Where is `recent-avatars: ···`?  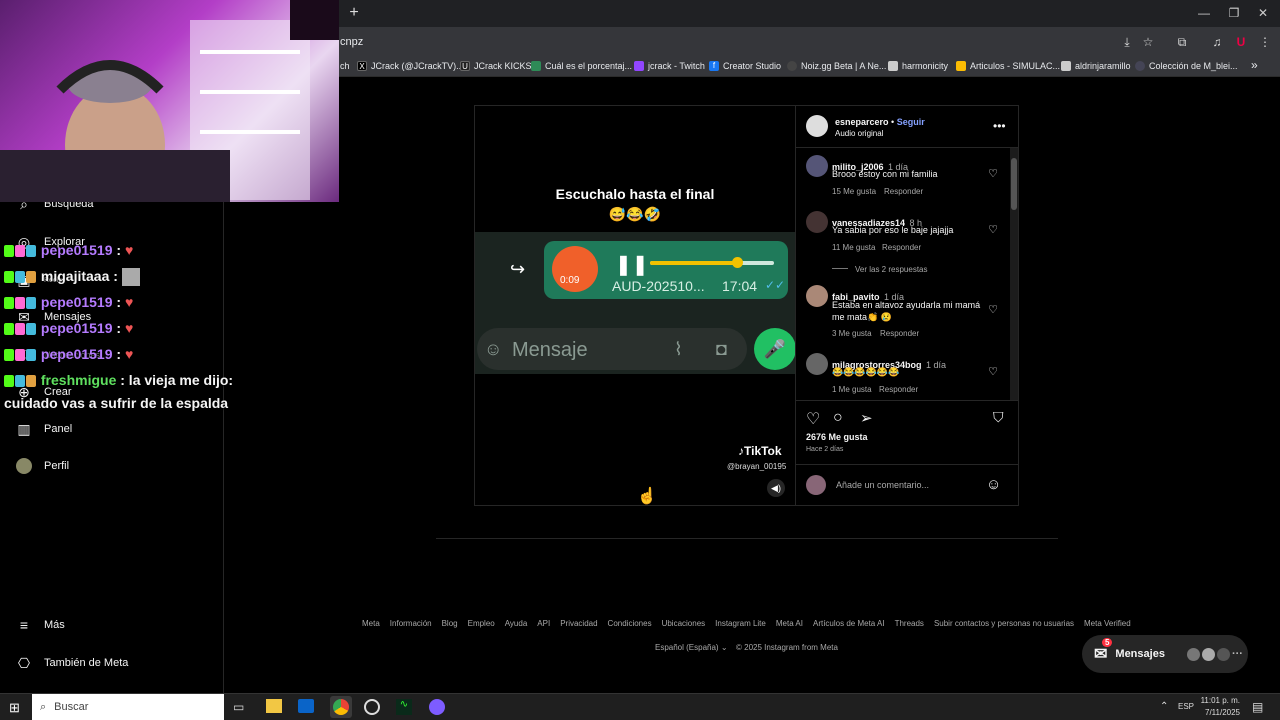
recent-avatars: ··· is located at coordinates (1214, 654).